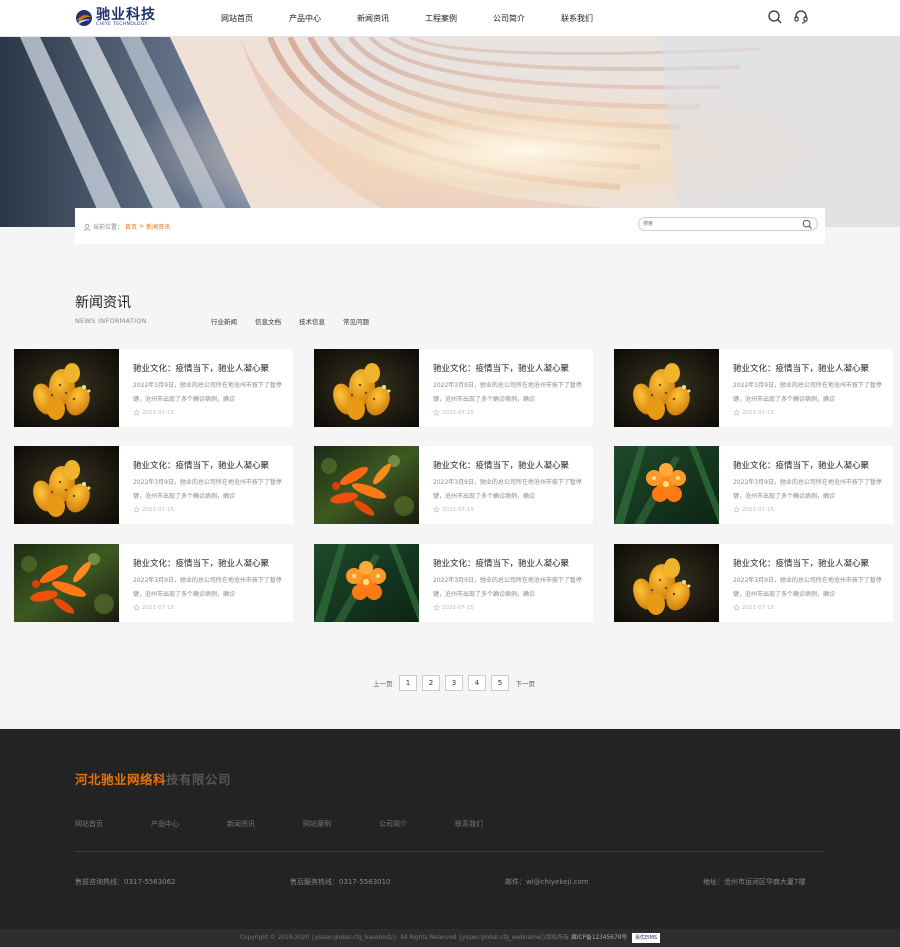 This screenshot has width=900, height=947. Describe the element at coordinates (493, 824) in the screenshot. I see `footer-nav-contact: 联系我们` at that location.